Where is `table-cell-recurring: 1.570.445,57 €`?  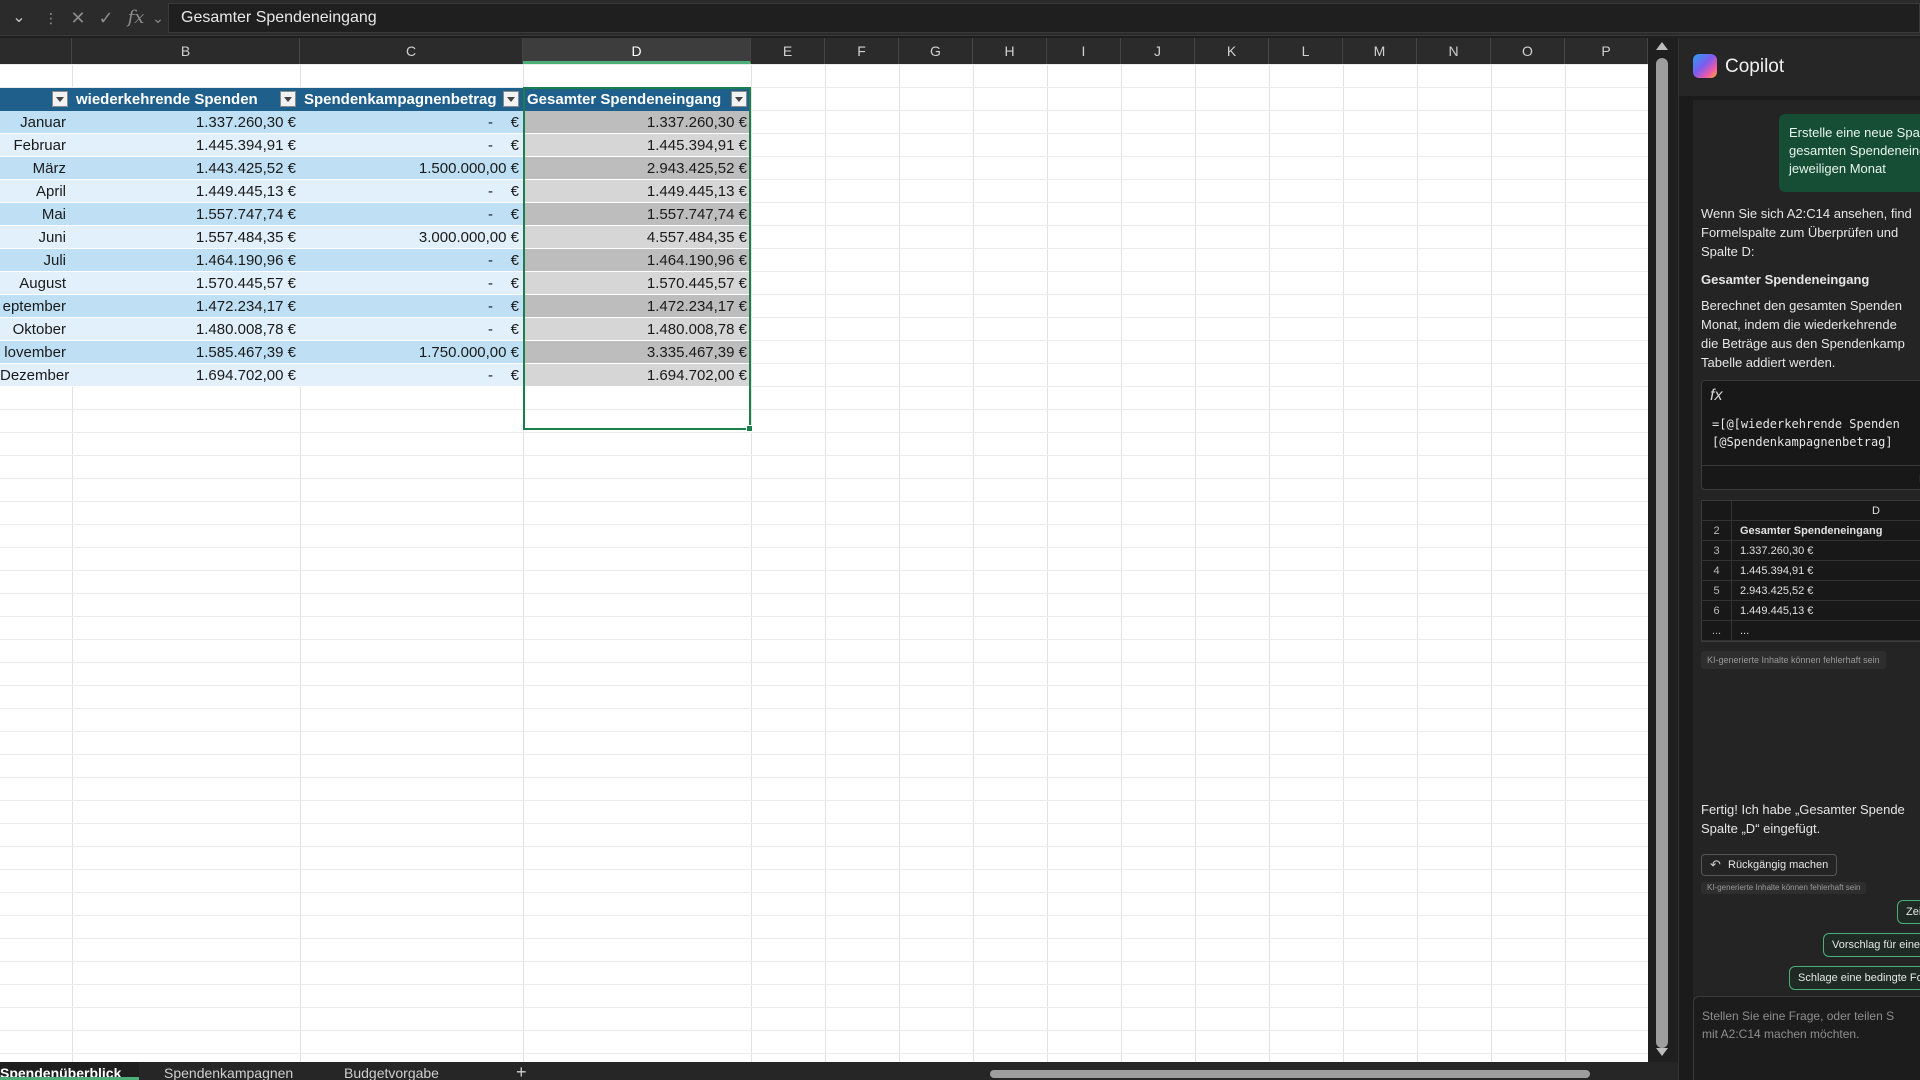
table-cell-recurring: 1.570.445,57 € is located at coordinates (186, 283).